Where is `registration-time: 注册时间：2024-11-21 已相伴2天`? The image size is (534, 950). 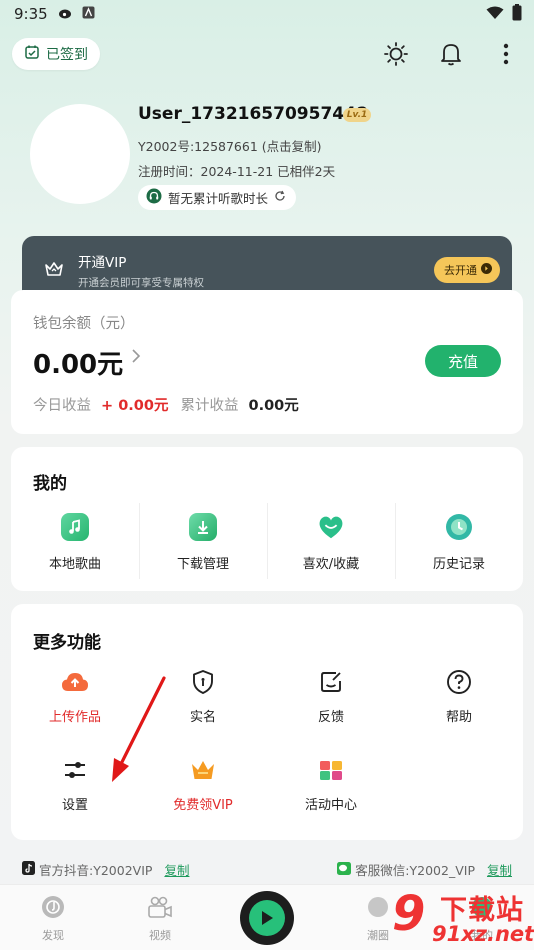 registration-time: 注册时间：2024-11-21 已相伴2天 is located at coordinates (237, 171).